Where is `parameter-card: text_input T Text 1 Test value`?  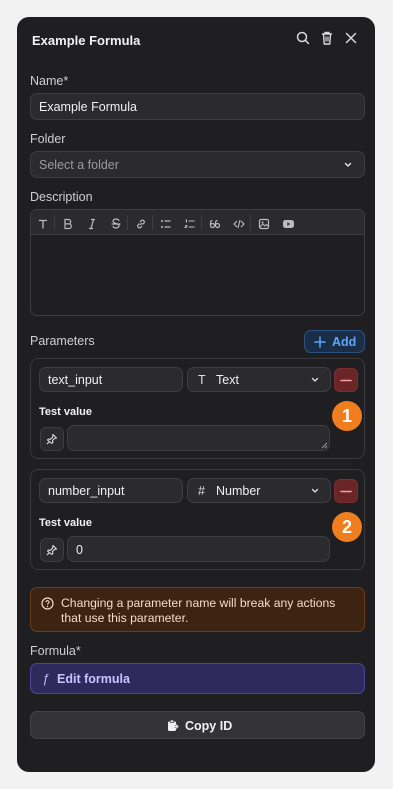
parameter-card: text_input T Text 1 Test value is located at coordinates (197, 408).